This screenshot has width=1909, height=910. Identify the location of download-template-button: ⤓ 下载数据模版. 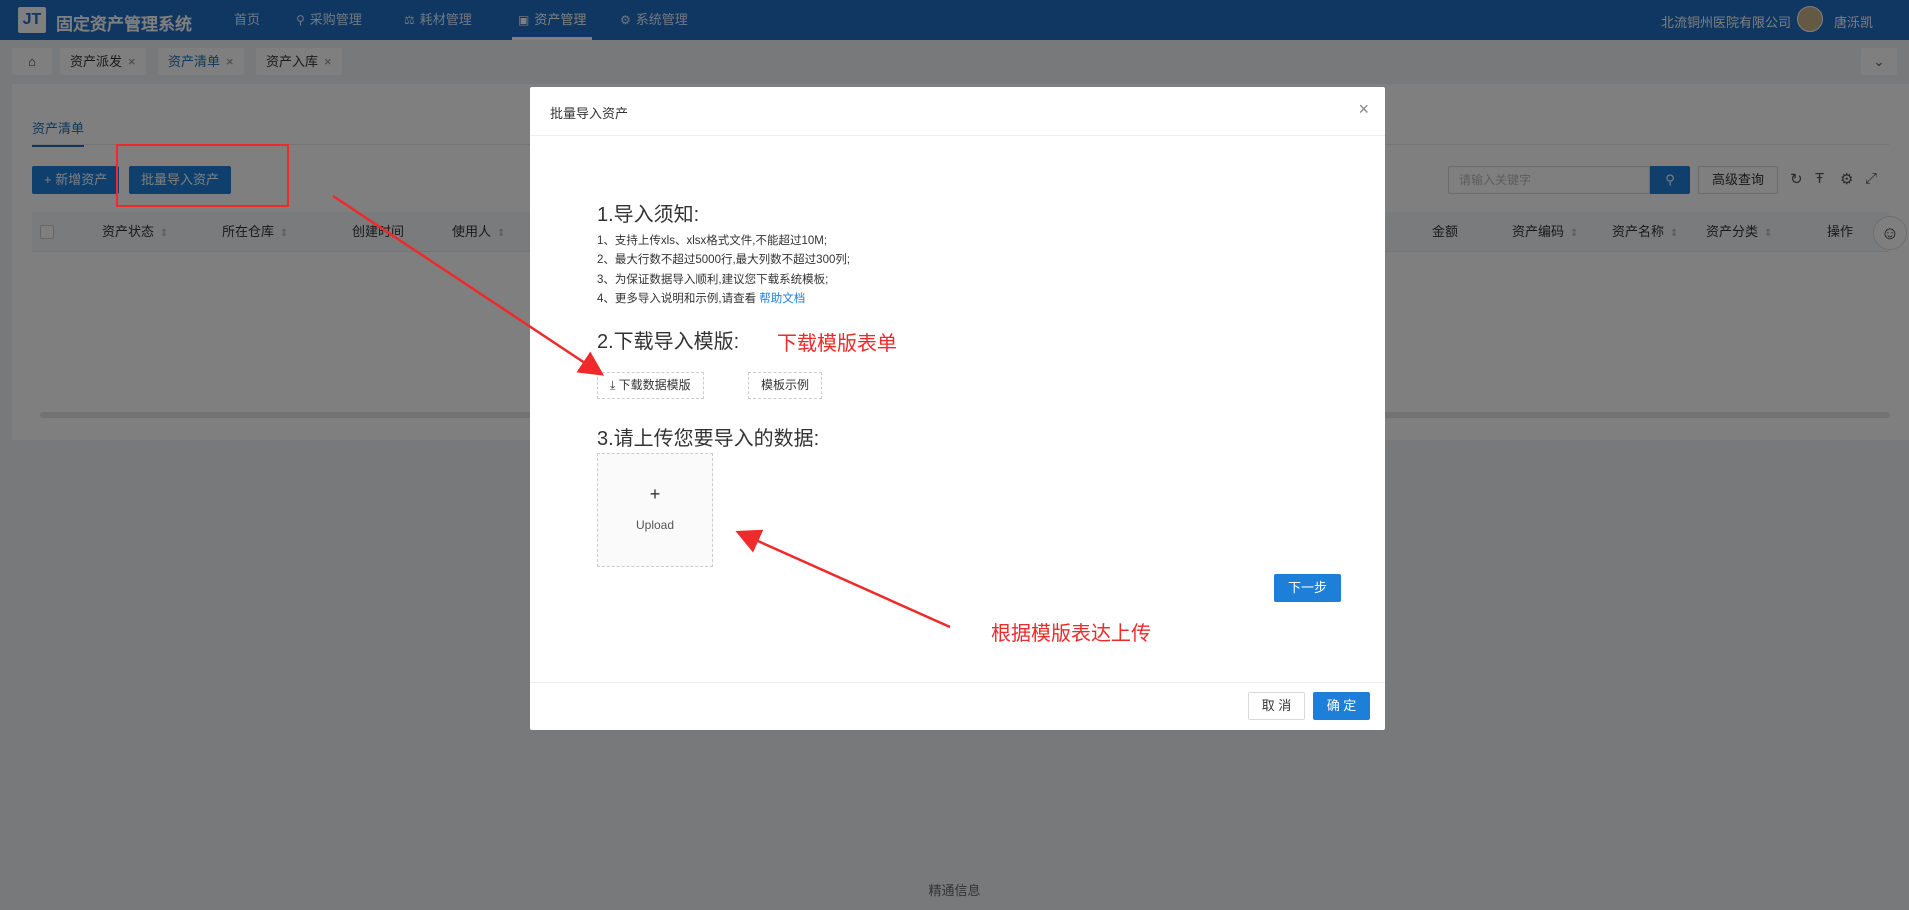
(650, 385).